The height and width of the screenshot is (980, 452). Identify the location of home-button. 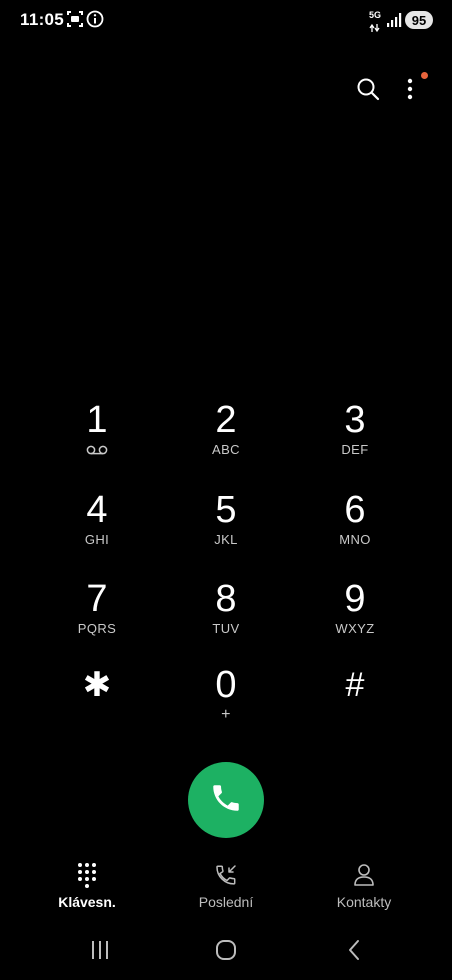
(226, 952).